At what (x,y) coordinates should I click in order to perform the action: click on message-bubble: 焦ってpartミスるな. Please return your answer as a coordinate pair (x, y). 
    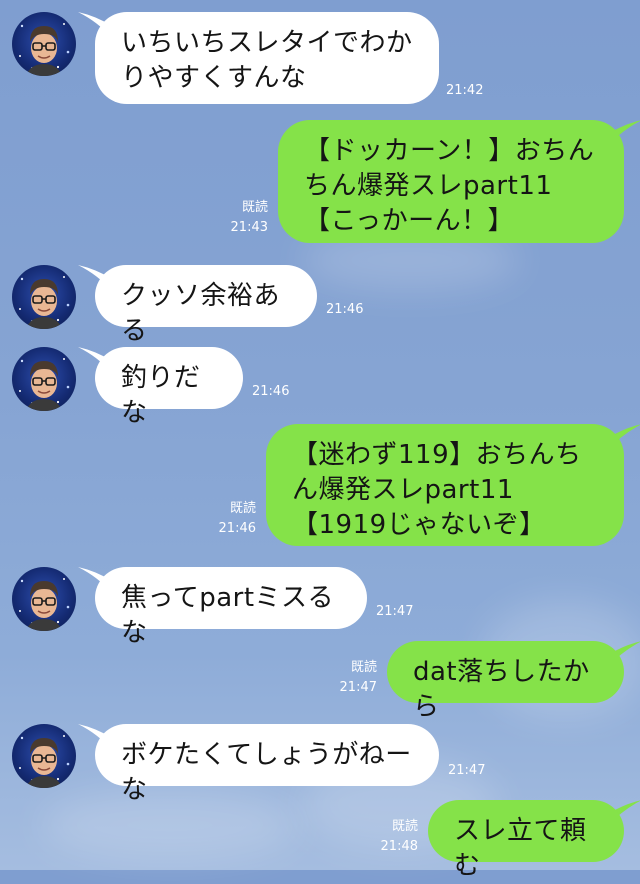
    Looking at the image, I should click on (231, 607).